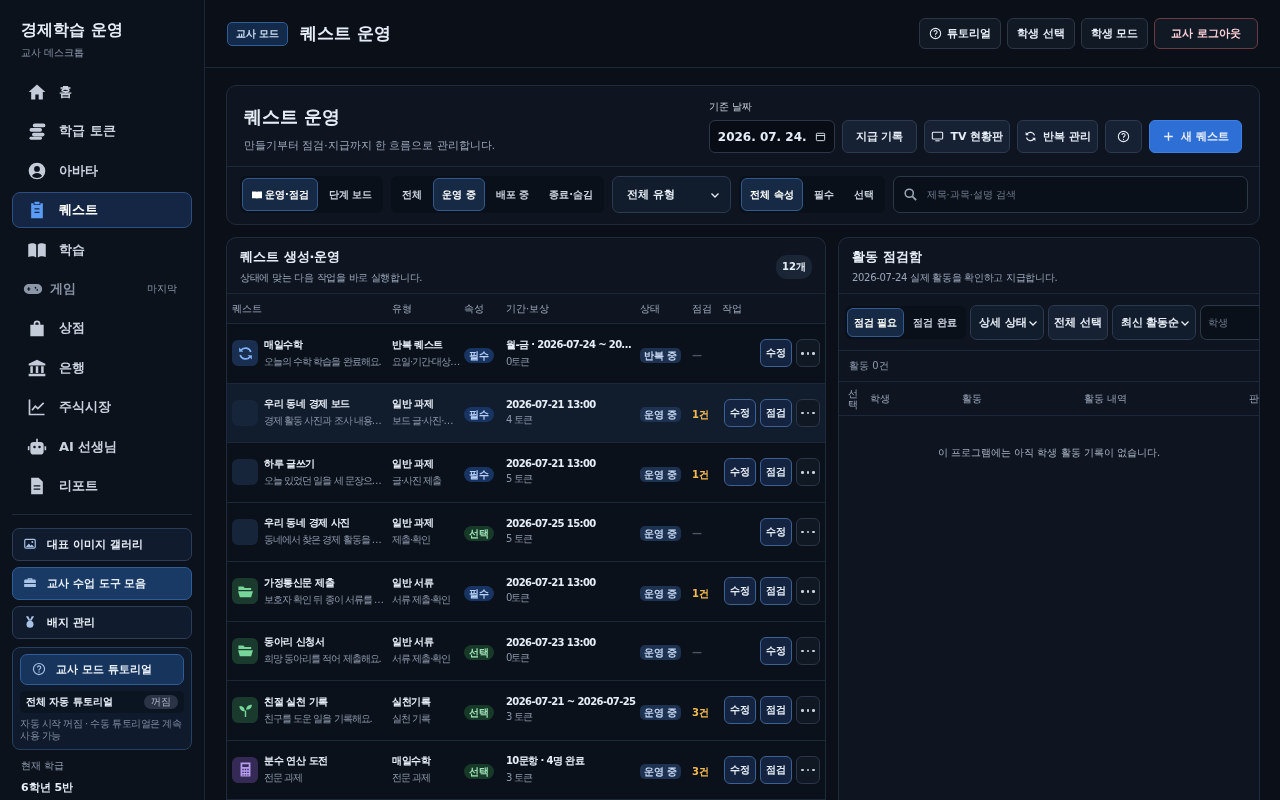 The image size is (1280, 800). Describe the element at coordinates (526, 592) in the screenshot. I see `quest-row: 가정통신문 제출 보호자 확인 뒤 종이 서류를 … 일반 서류 서류 제출·확인 필수 2026-07-21 13:00 0토큰 운영 중 1건 수정 점검` at that location.